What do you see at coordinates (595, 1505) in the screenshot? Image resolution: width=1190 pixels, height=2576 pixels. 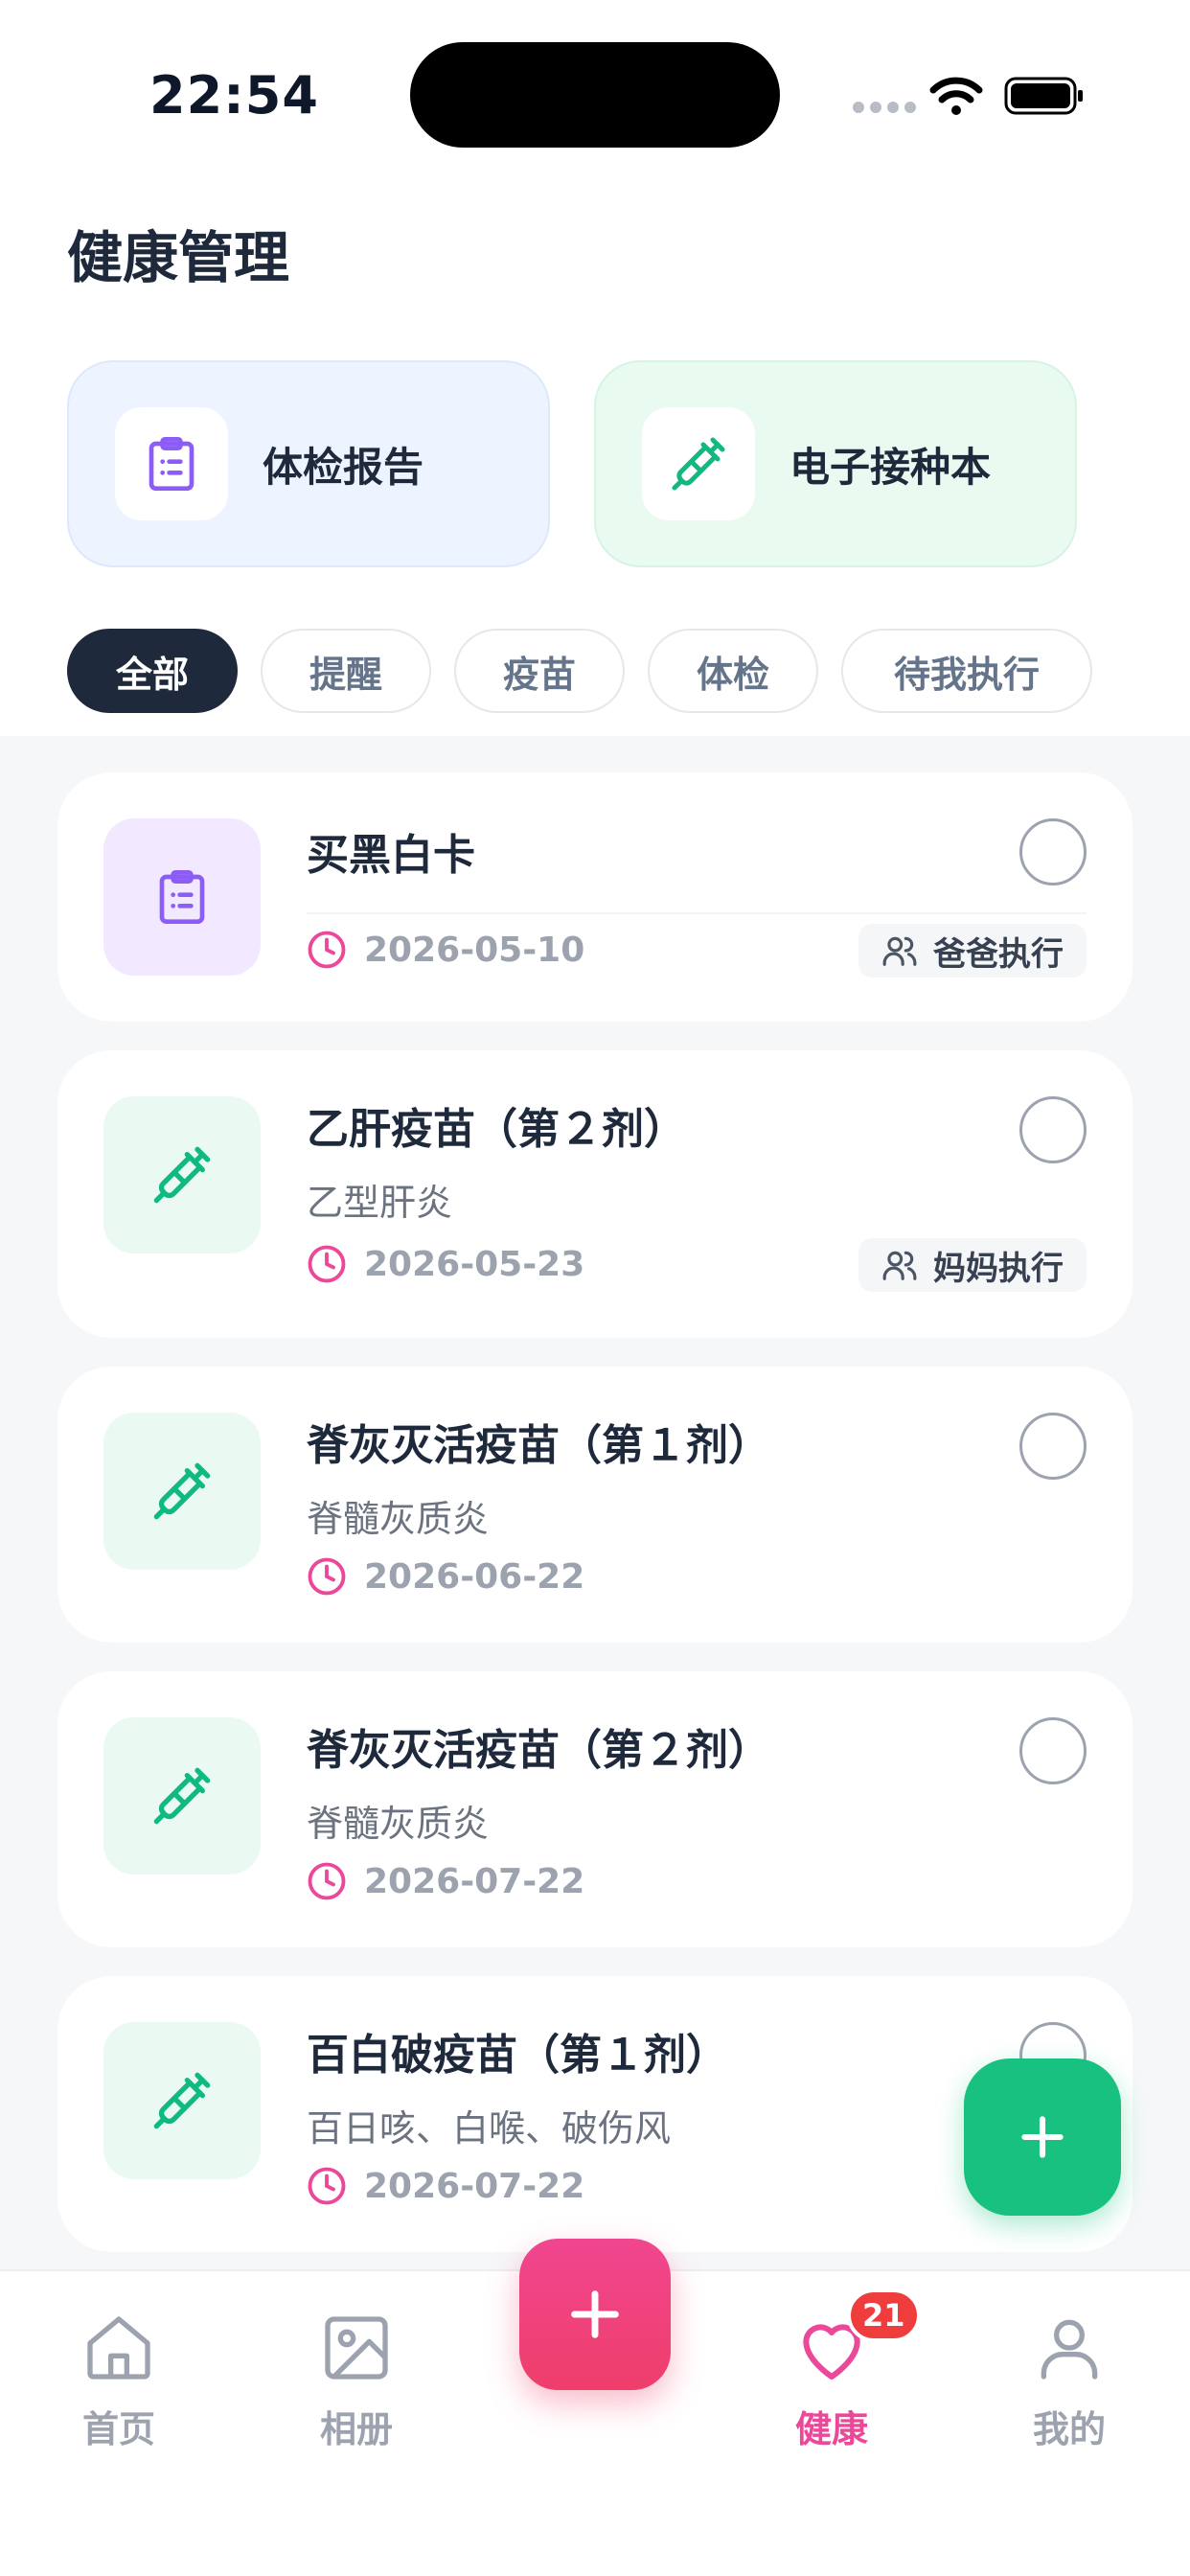 I see `list-item: 脊灰灭活疫苗（第１剂） 脊髓灰质炎 2026-06-22` at bounding box center [595, 1505].